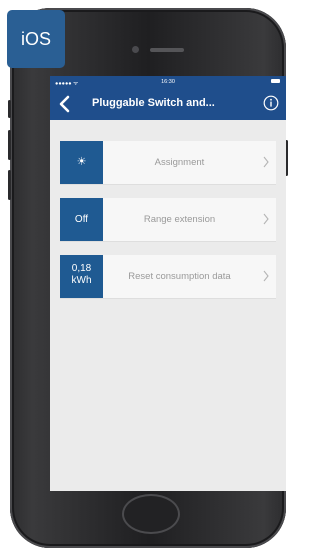 The height and width of the screenshot is (552, 320). I want to click on status-time: 16:30, so click(168, 82).